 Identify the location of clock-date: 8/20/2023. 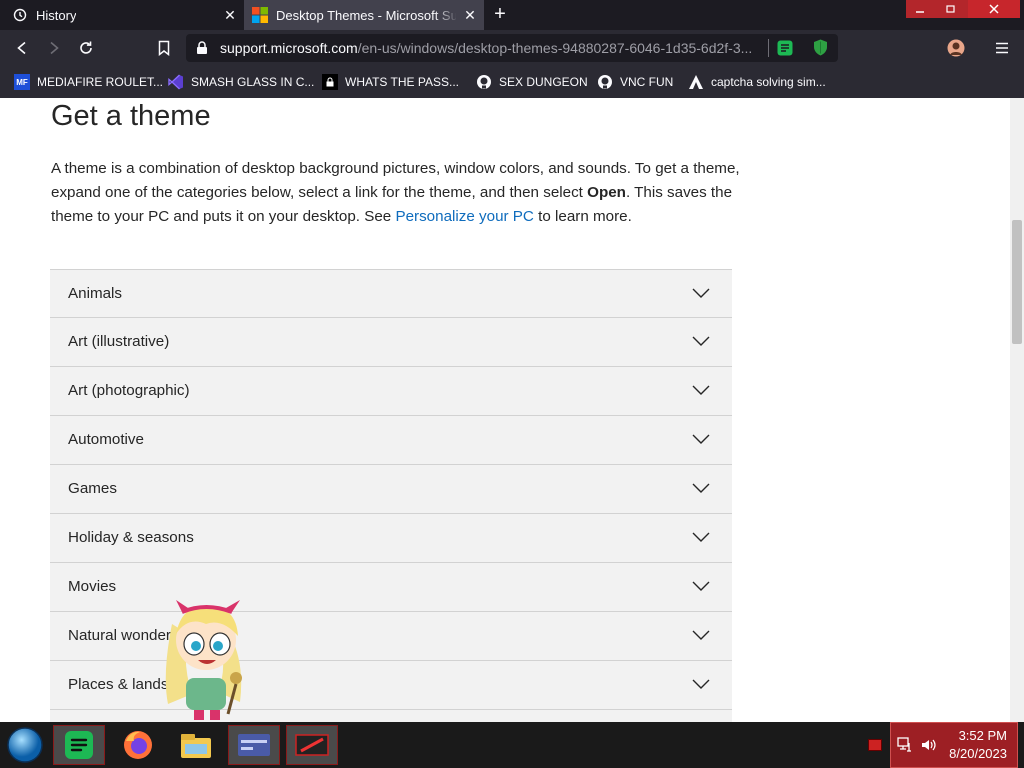
(978, 753).